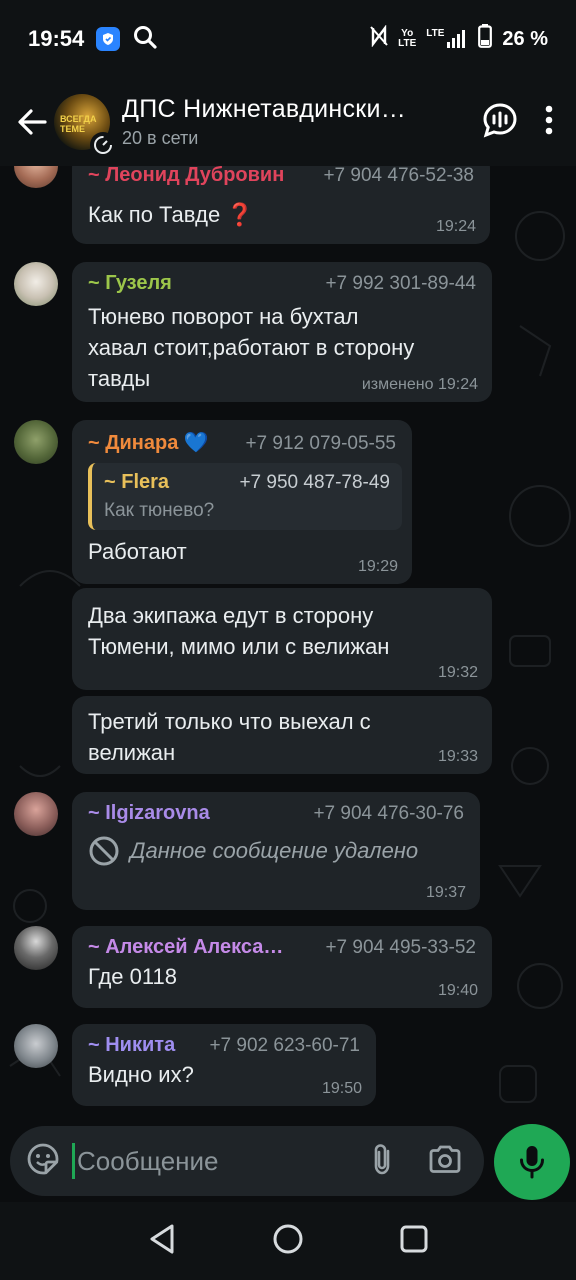 This screenshot has height=1280, width=576. I want to click on avatar-nikita, so click(36, 1046).